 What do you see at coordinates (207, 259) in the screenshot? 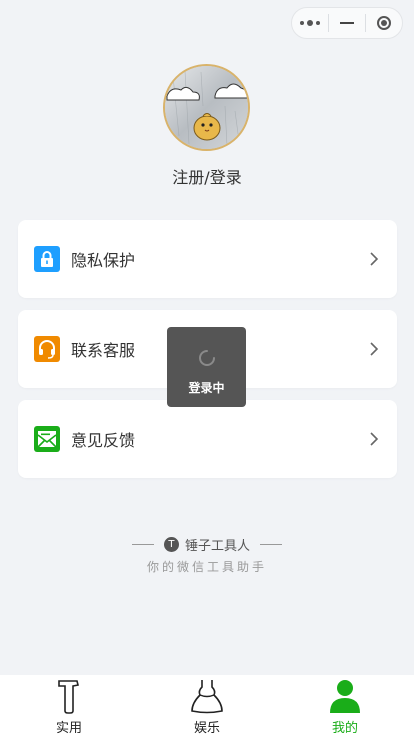
I see `menu-item-privacy: 隐私保护` at bounding box center [207, 259].